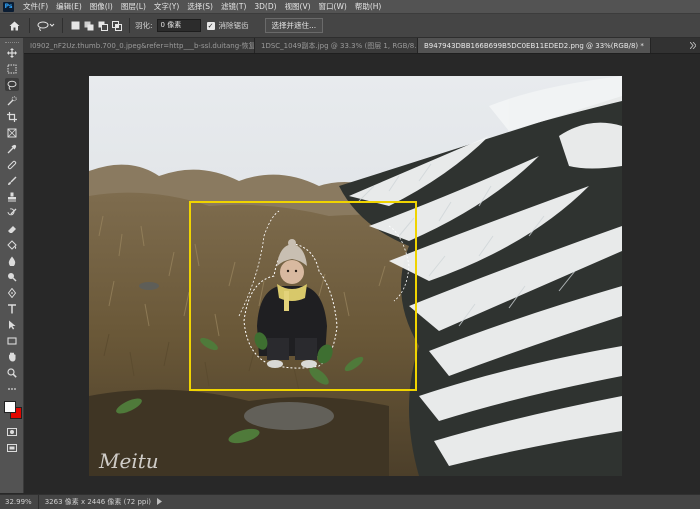 The width and height of the screenshot is (700, 509). Describe the element at coordinates (117, 25) in the screenshot. I see `intersect-selection-icon` at that location.